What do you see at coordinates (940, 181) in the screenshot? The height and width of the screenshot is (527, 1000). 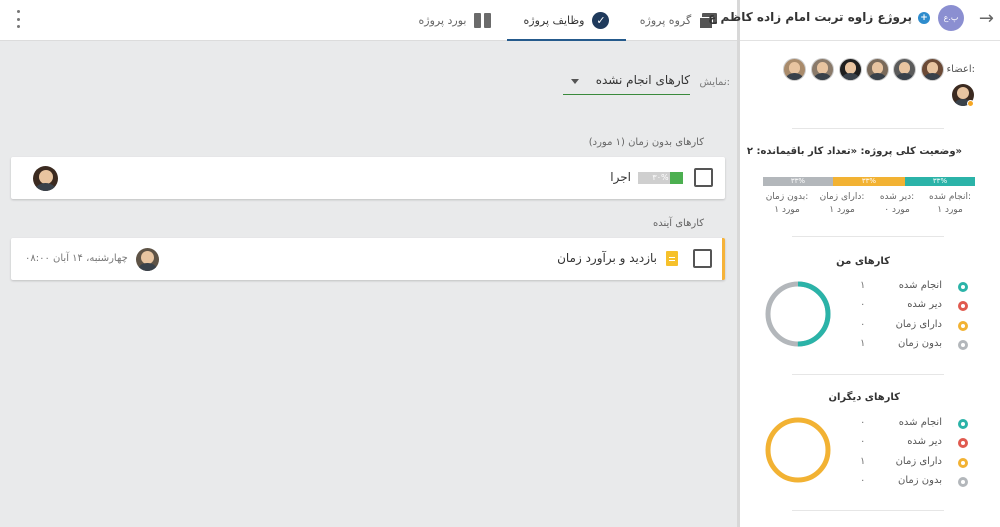 I see `status-segment-done: ۳۳%` at bounding box center [940, 181].